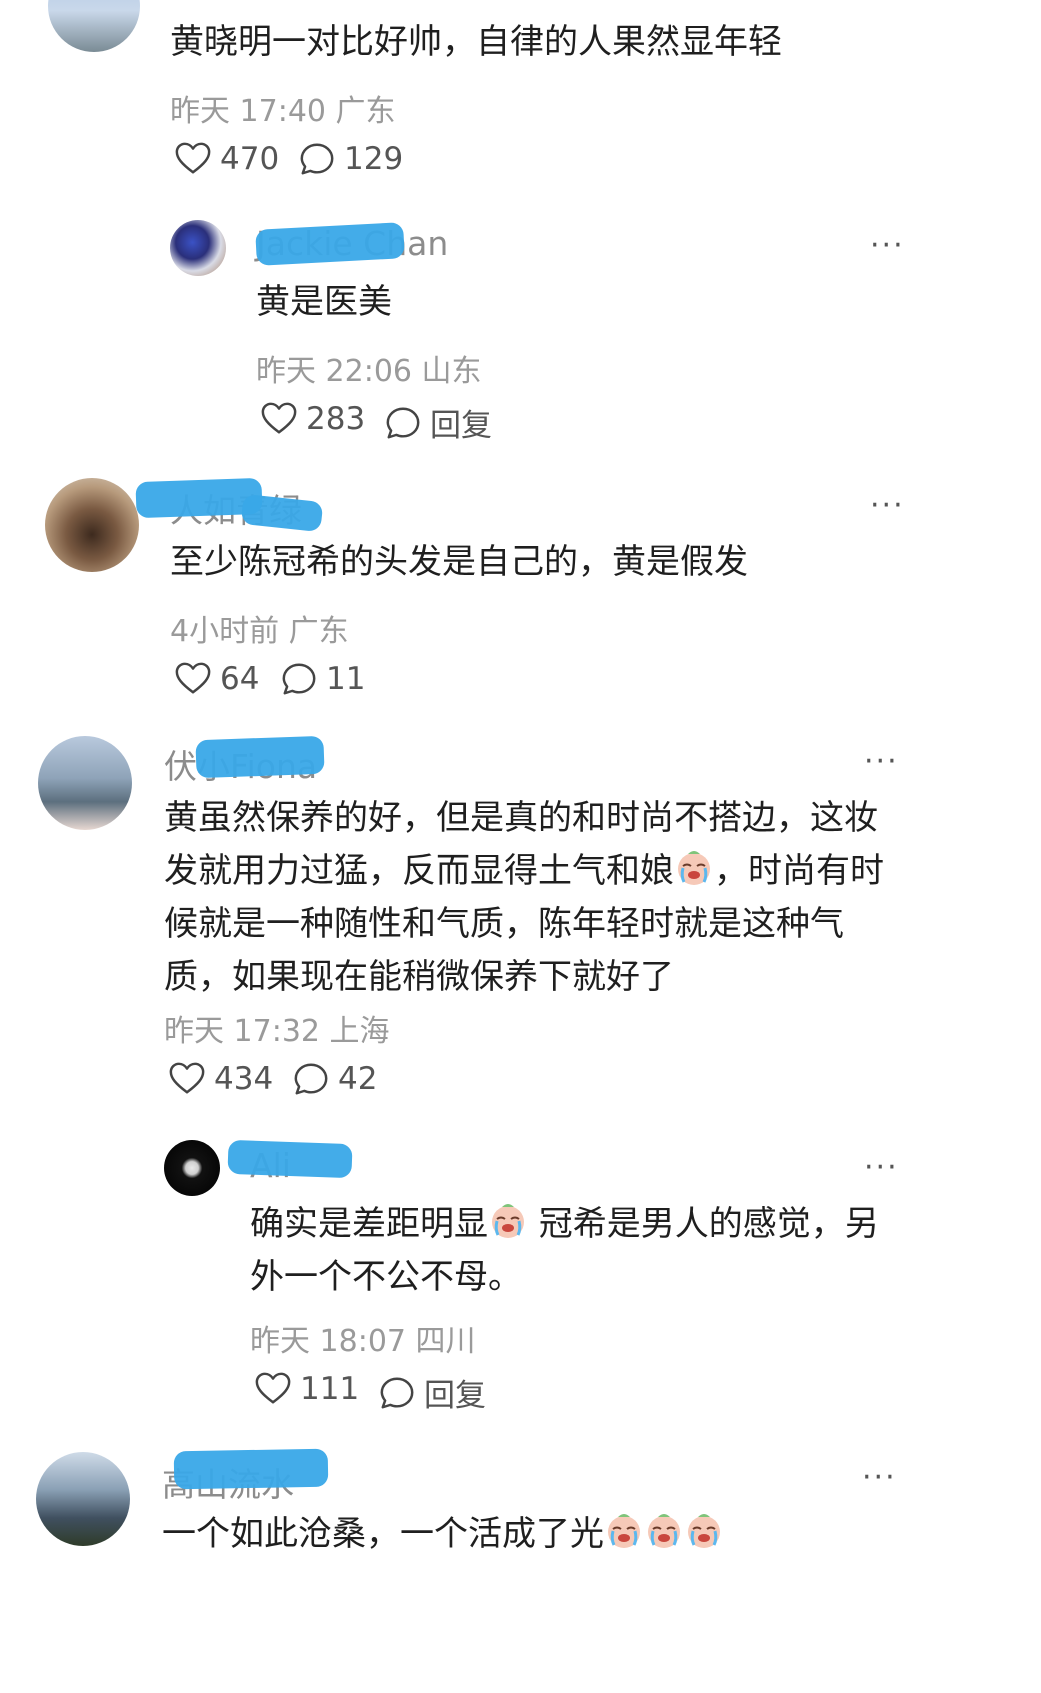  Describe the element at coordinates (359, 1031) in the screenshot. I see `comment-location: 上海` at that location.